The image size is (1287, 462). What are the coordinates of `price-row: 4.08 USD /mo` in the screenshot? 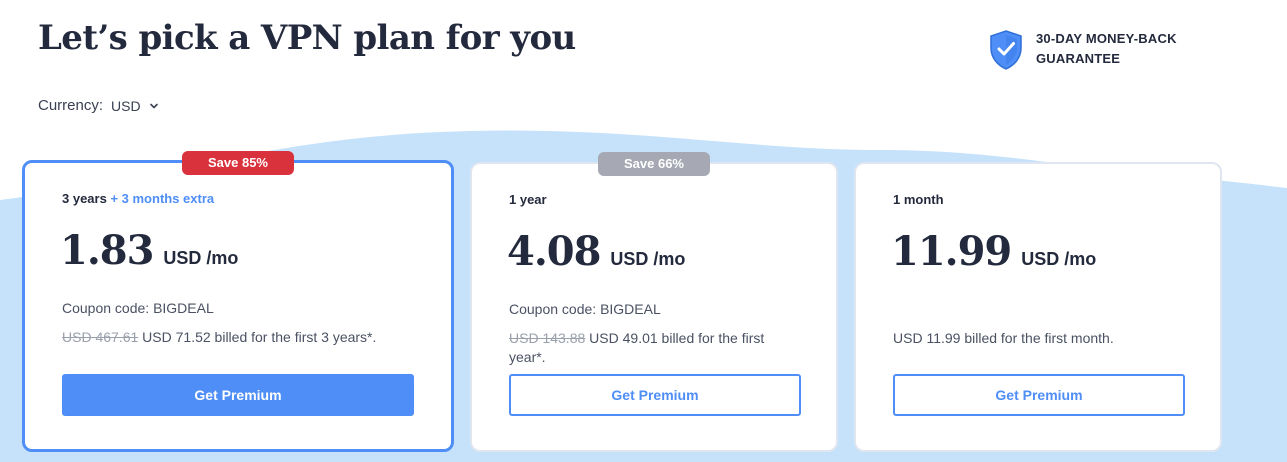 It's located at (596, 251).